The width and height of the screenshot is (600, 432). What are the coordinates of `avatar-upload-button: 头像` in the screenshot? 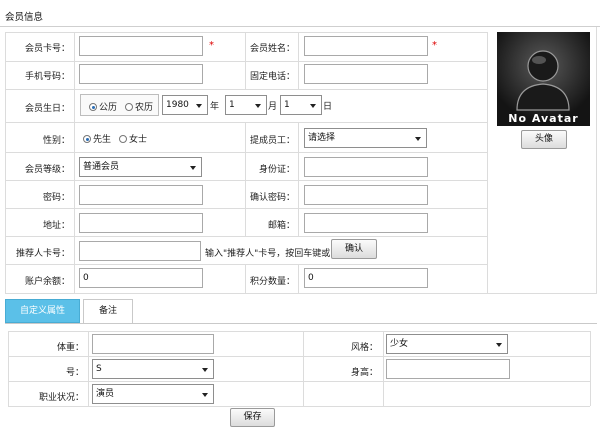 It's located at (544, 139).